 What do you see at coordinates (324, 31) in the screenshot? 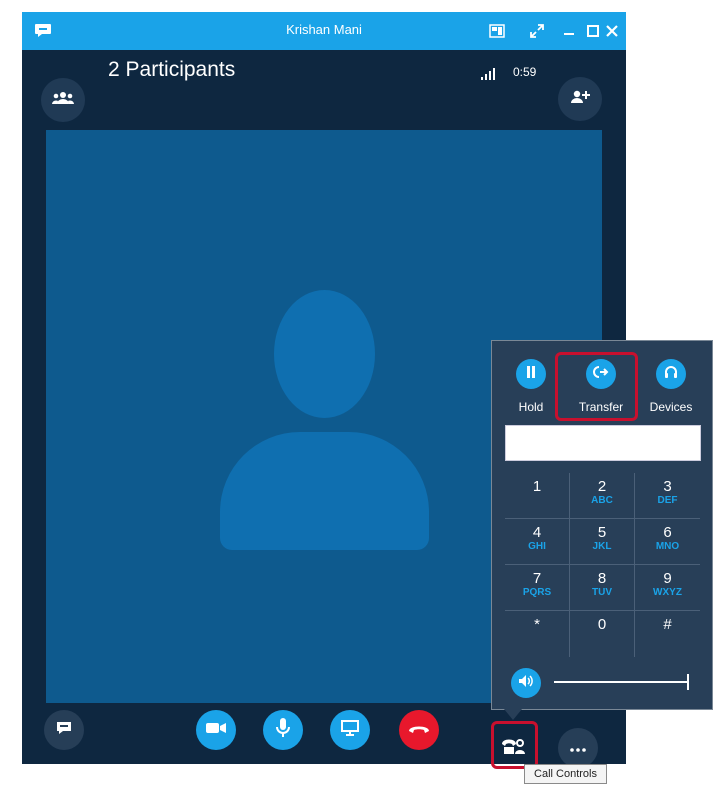
I see `title-bar: Krishan Mani` at bounding box center [324, 31].